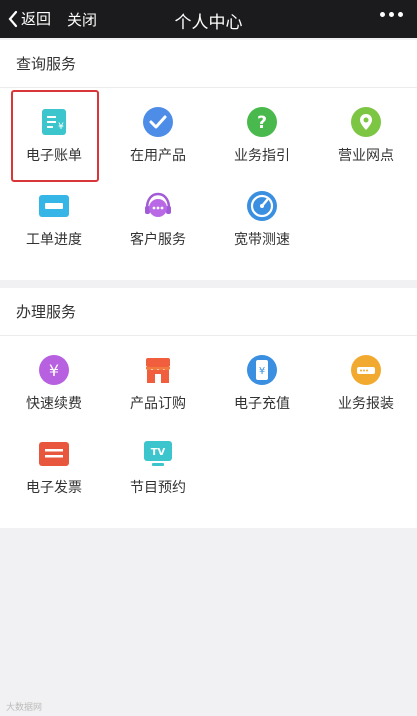 The height and width of the screenshot is (716, 417). Describe the element at coordinates (158, 404) in the screenshot. I see `service-label: 产品订购` at that location.